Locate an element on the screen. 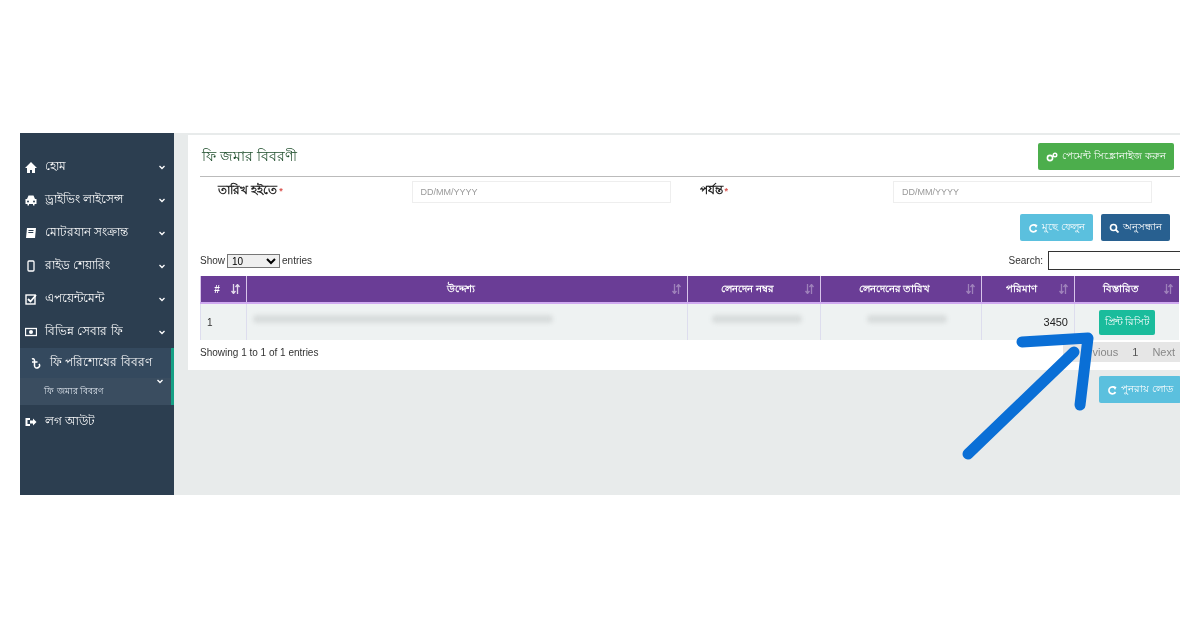  search-button: অনুসন্ধান is located at coordinates (1135, 227).